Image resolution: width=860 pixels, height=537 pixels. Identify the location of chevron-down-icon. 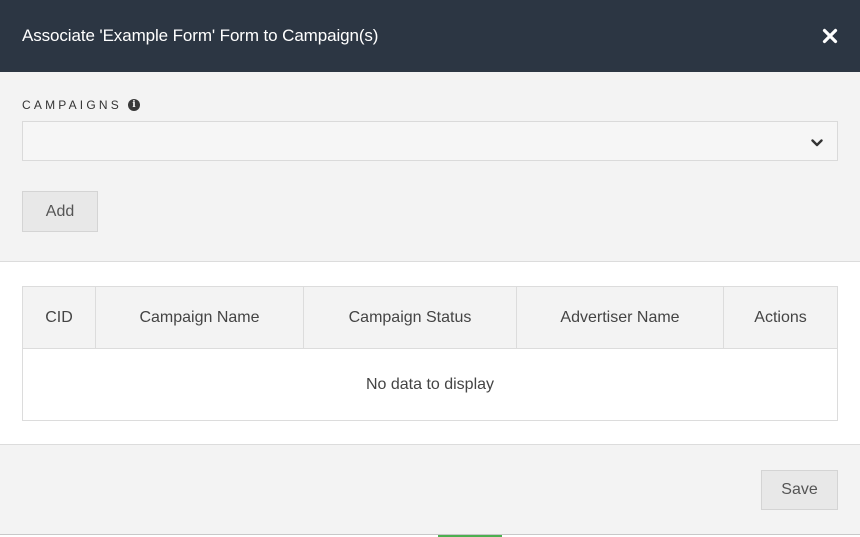
(817, 142).